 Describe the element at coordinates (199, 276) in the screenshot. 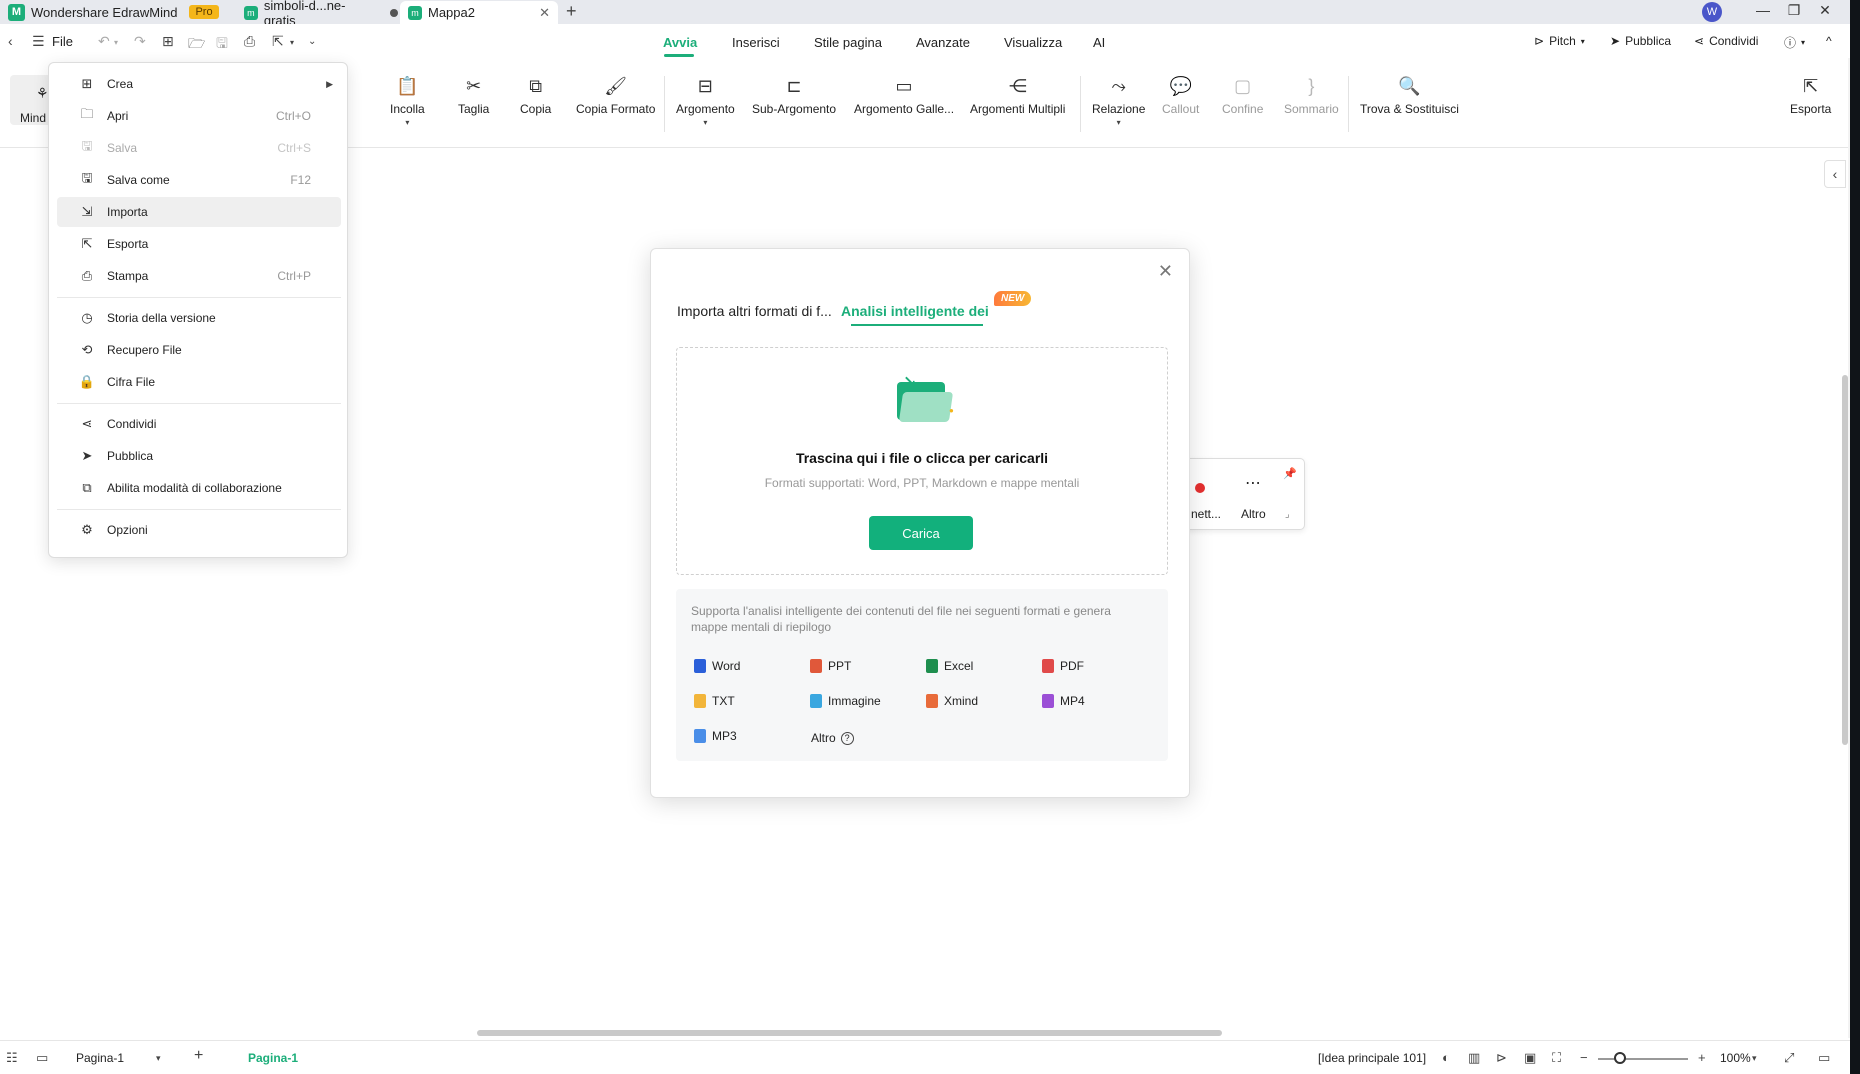

I see `menu-item-stampa: ⎙ Stampa Ctrl+P` at that location.